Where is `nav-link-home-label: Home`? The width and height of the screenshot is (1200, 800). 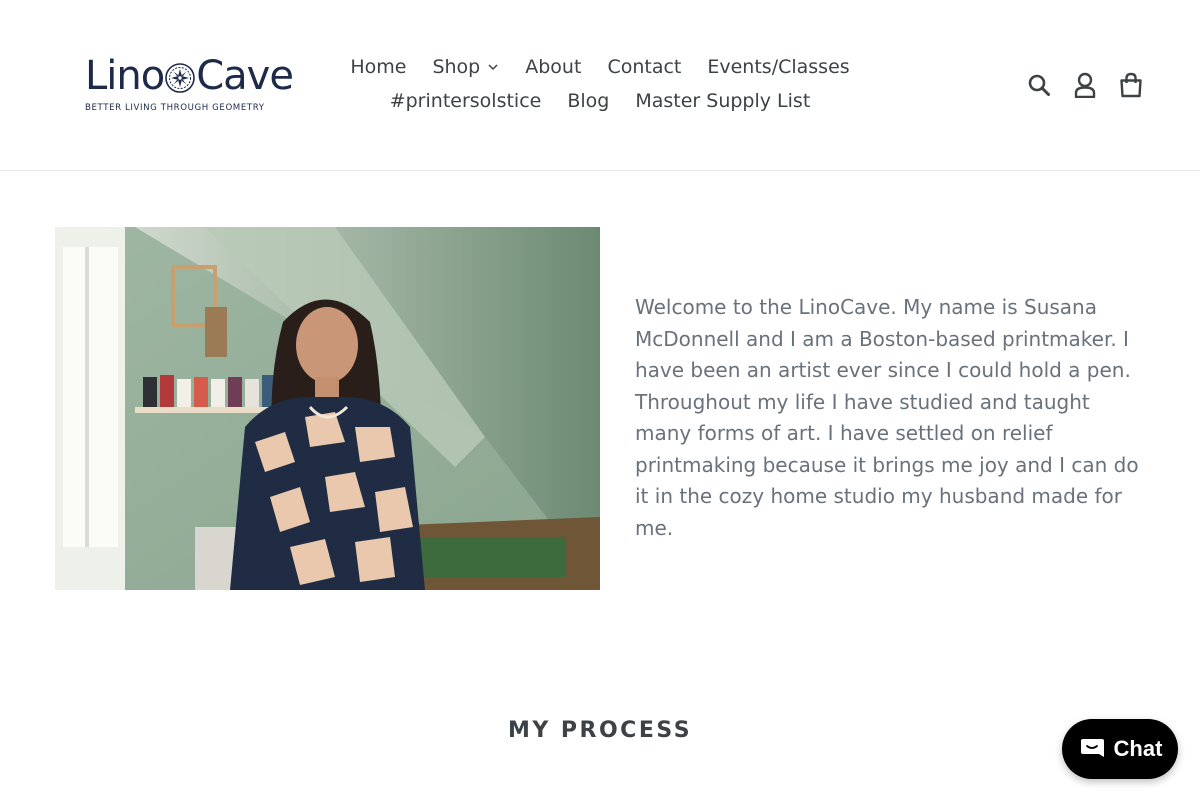
nav-link-home-label: Home is located at coordinates (378, 67).